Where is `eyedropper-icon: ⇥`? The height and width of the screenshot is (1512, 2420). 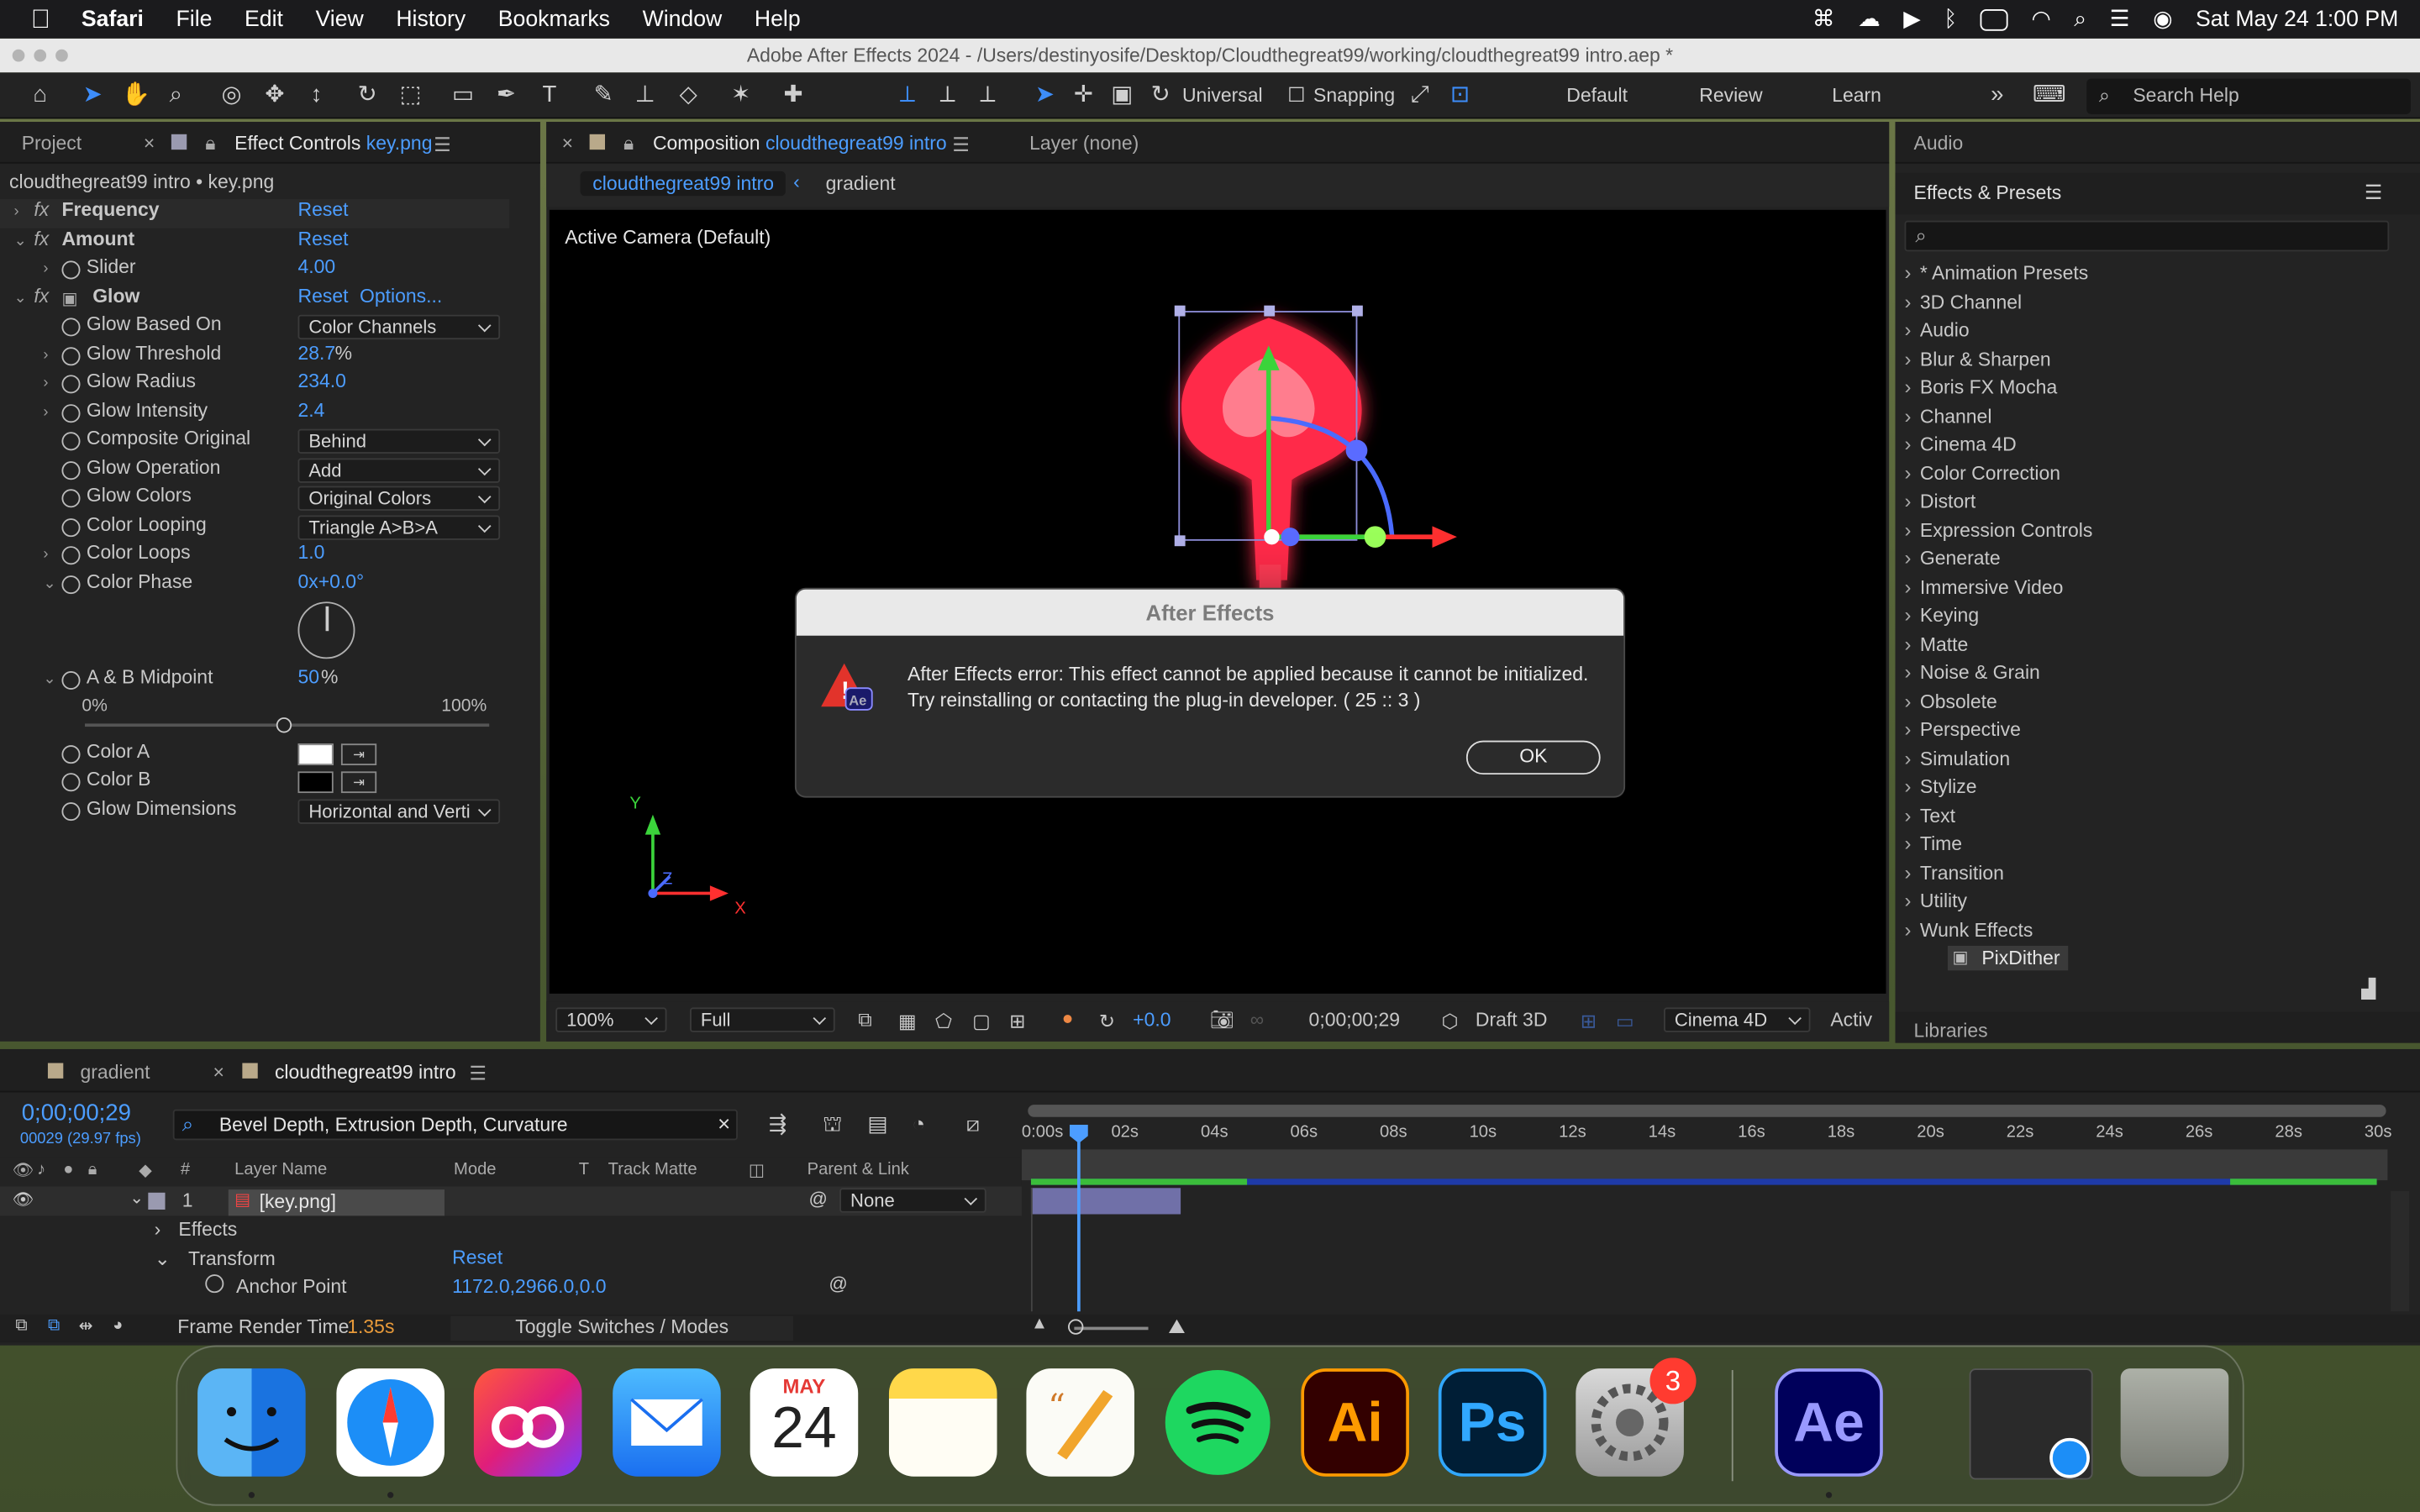 eyedropper-icon: ⇥ is located at coordinates (359, 782).